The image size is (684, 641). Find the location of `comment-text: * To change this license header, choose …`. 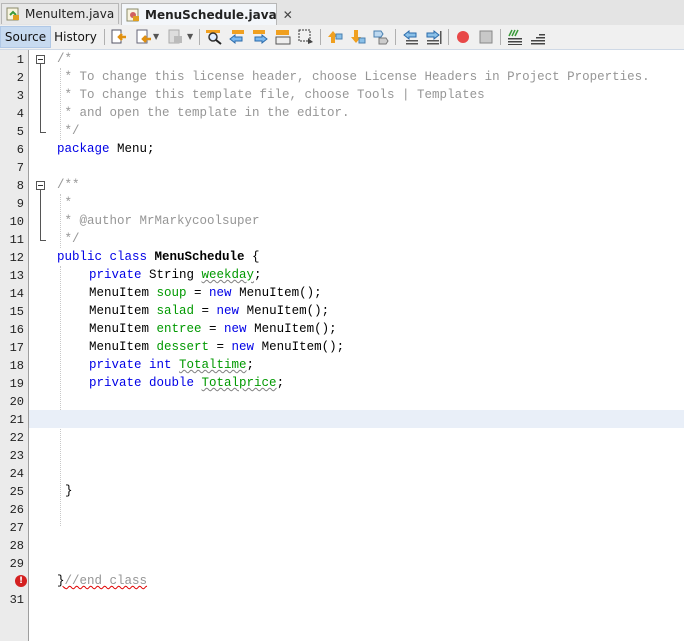

comment-text: * To change this license header, choose … is located at coordinates (353, 77).